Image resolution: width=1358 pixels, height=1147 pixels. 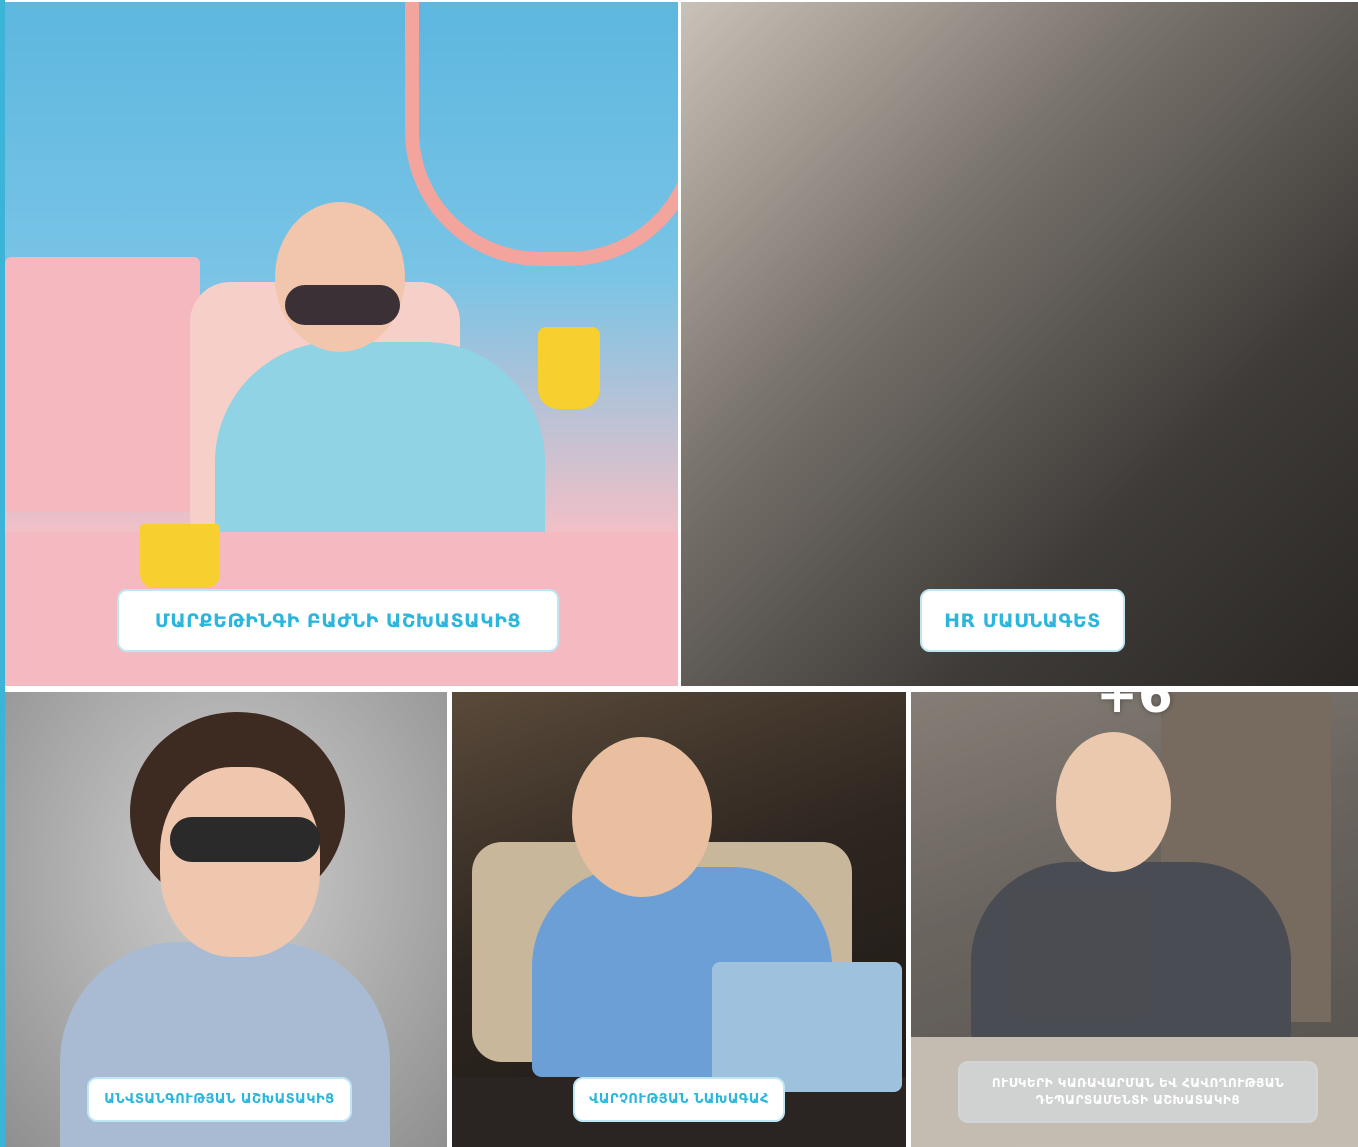 I want to click on gallery-photo-security: ԱՆՎՏԱՆԳՈՒԹՅԱՆ ԱՇԽԱՏԱԿԻՑ, so click(x=226, y=919).